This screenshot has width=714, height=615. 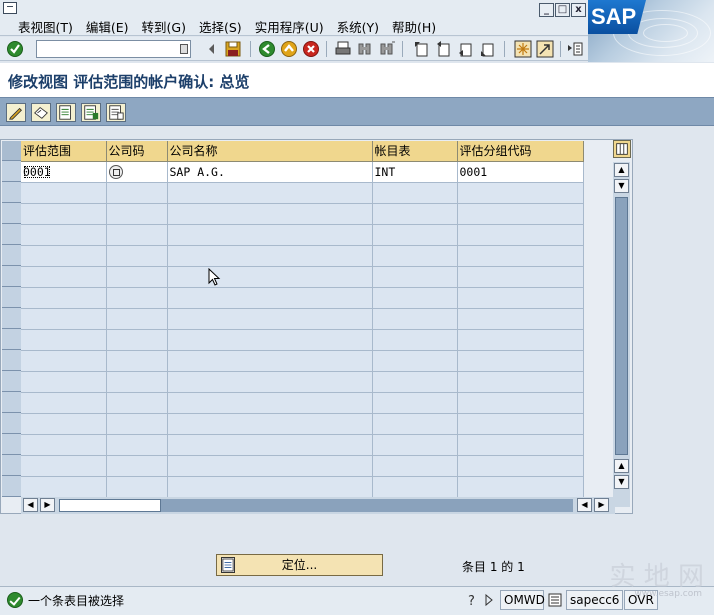 What do you see at coordinates (575, 49) in the screenshot?
I see `help-icon` at bounding box center [575, 49].